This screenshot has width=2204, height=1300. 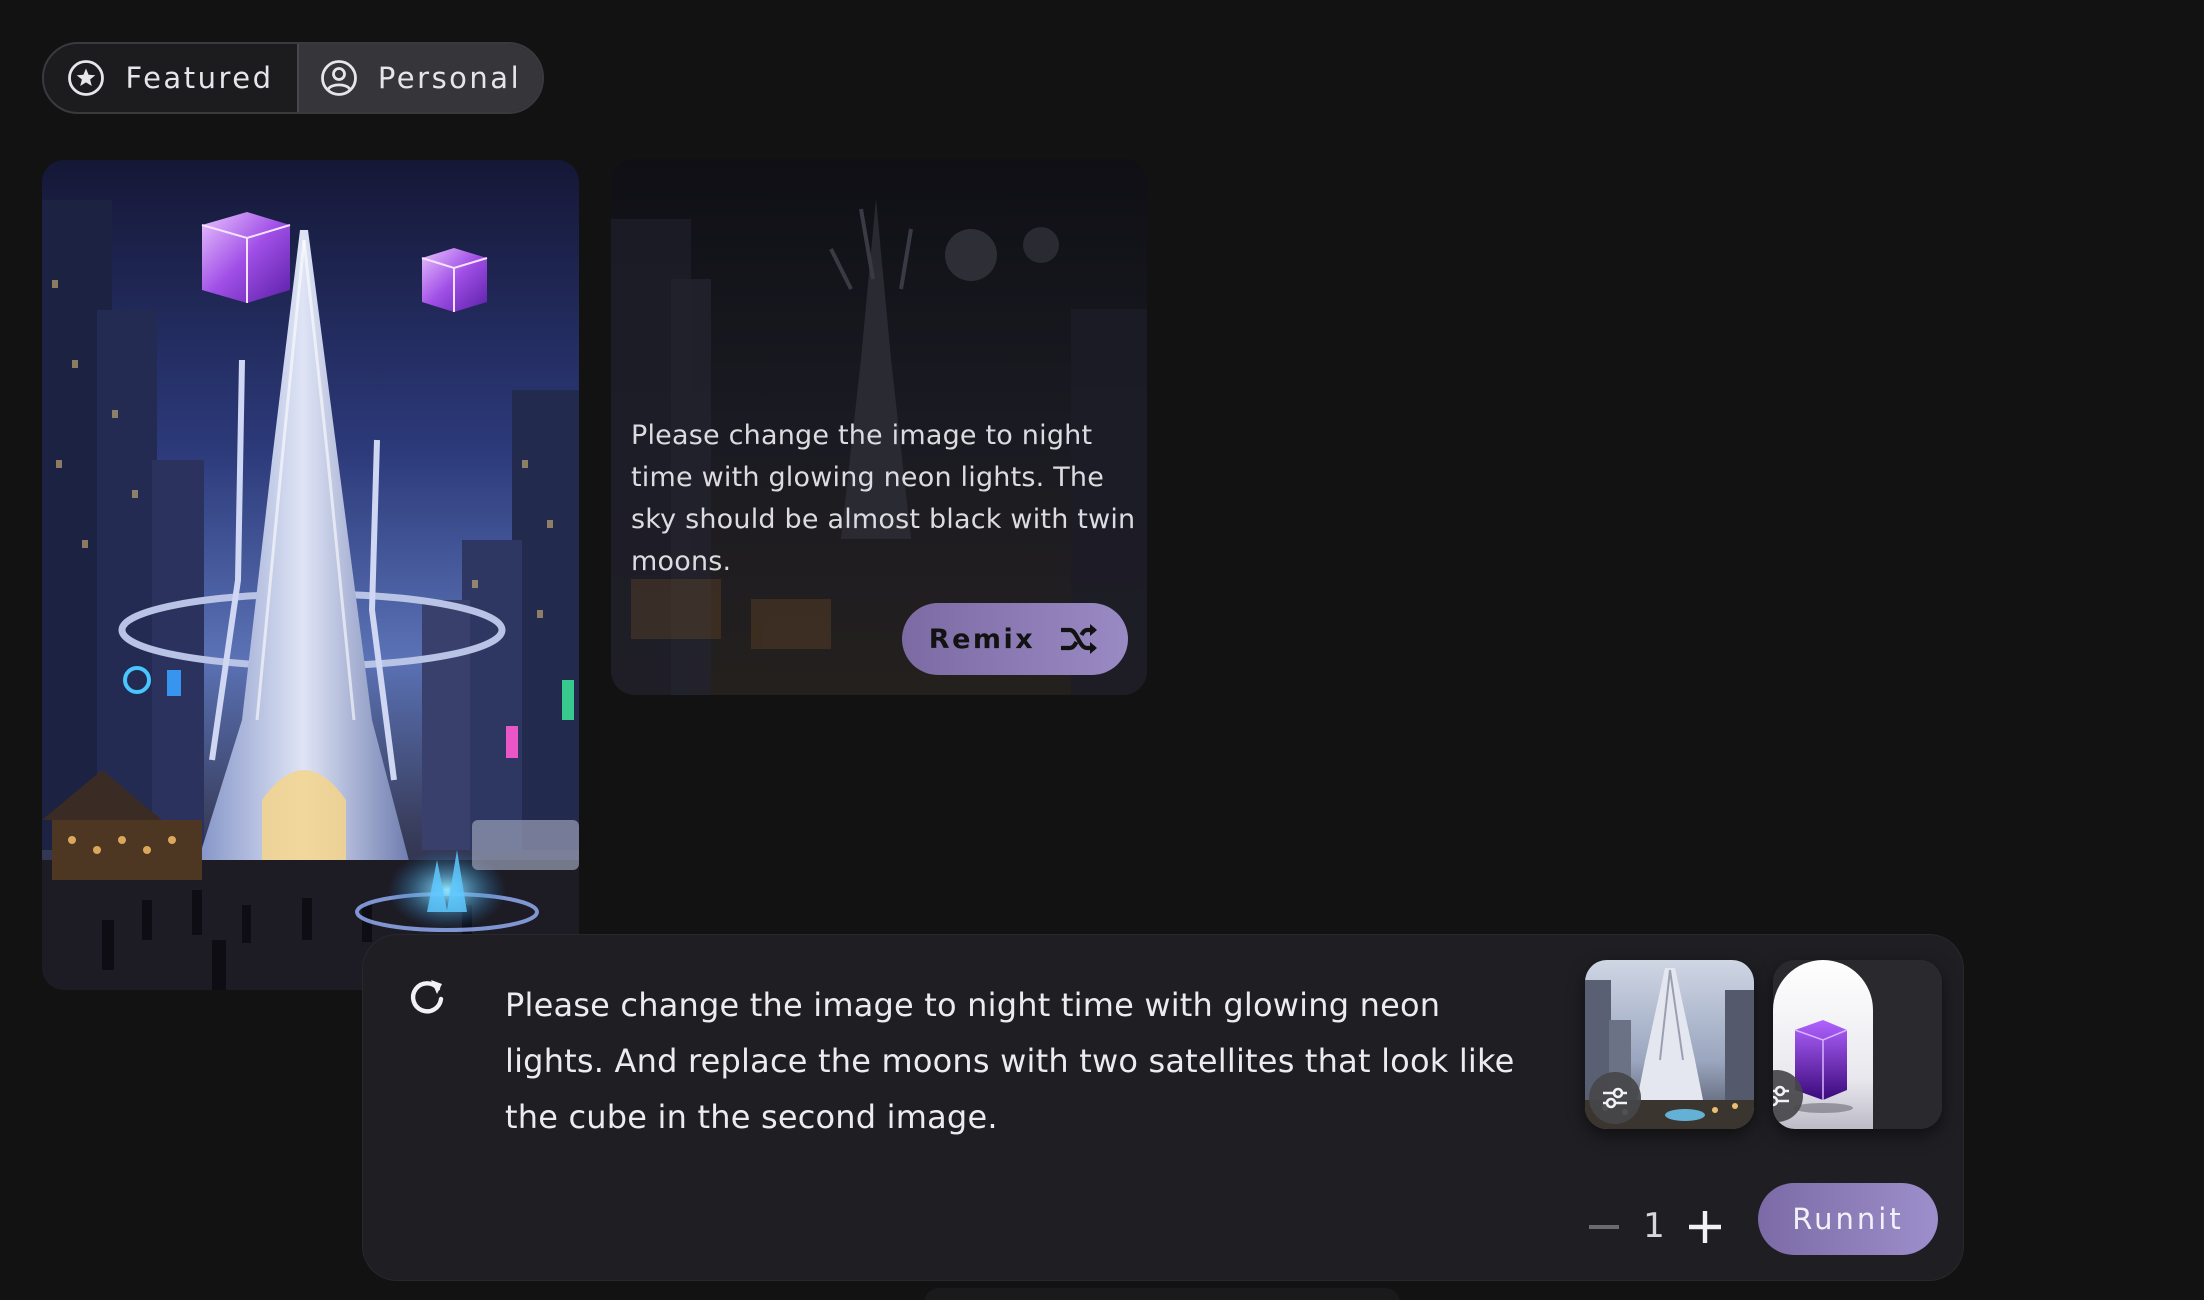 I want to click on quantity-increment-button, so click(x=1705, y=1227).